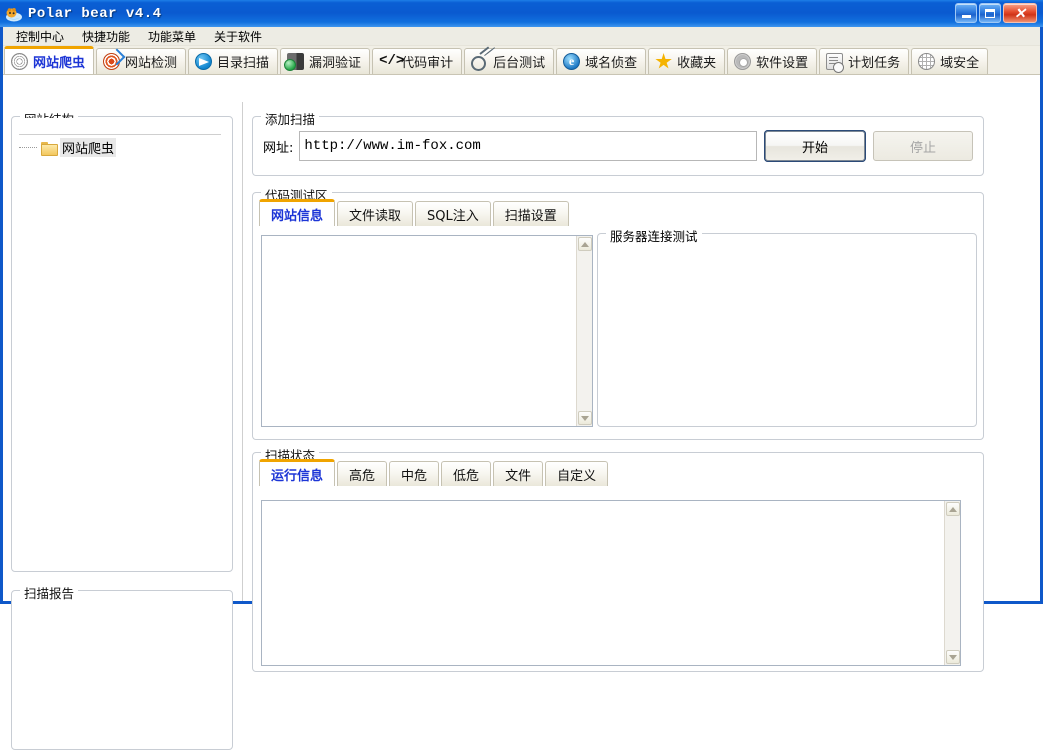  I want to click on tab-favorites: 收藏夹, so click(687, 61).